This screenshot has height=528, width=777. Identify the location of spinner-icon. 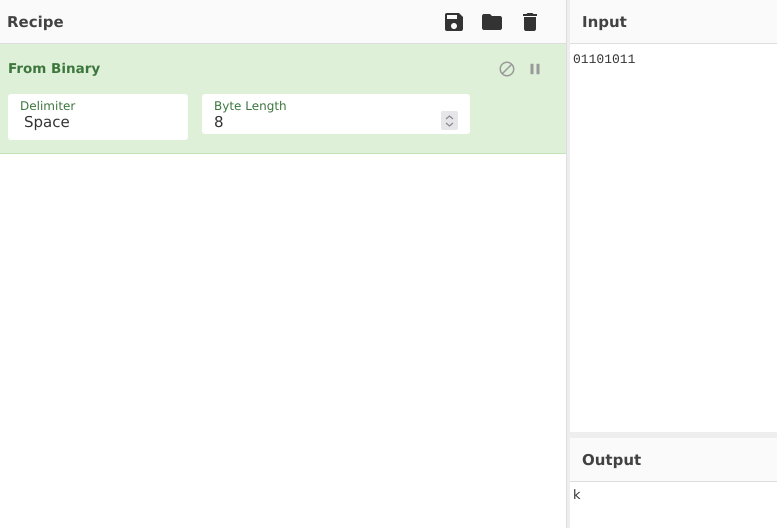
(449, 120).